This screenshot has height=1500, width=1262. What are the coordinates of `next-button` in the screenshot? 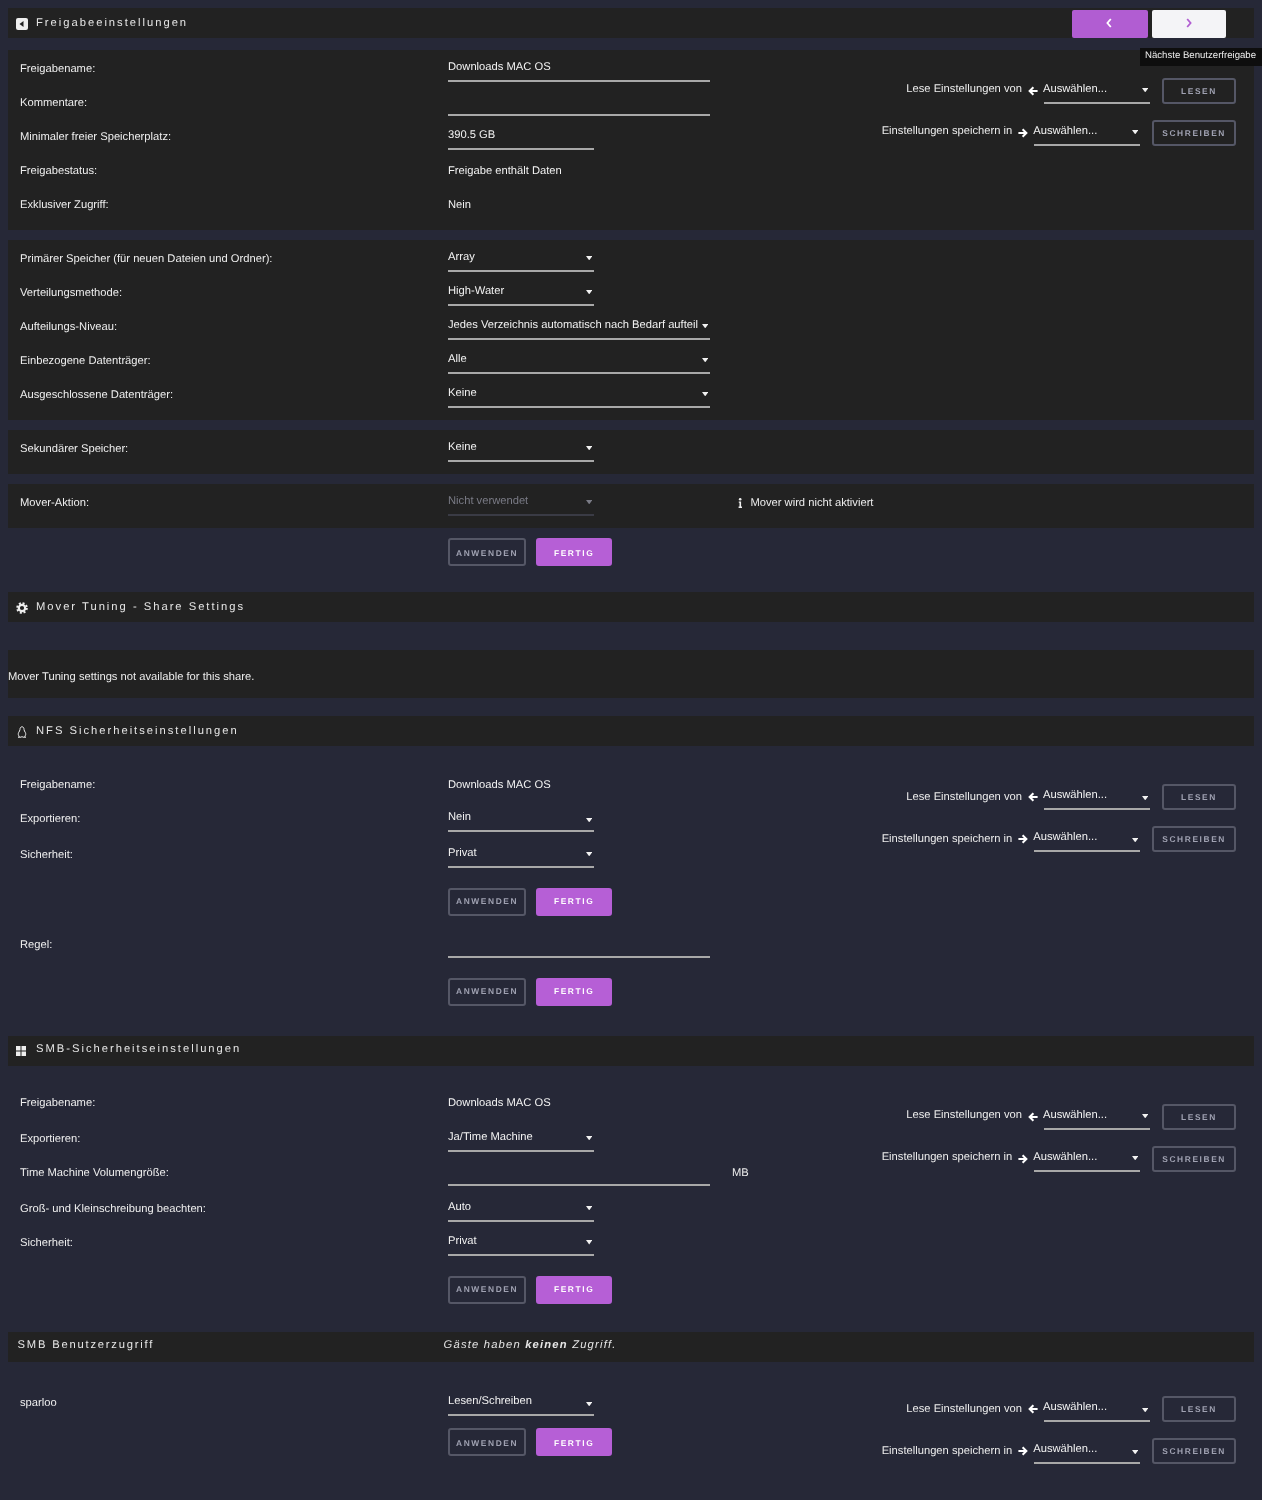 It's located at (1188, 23).